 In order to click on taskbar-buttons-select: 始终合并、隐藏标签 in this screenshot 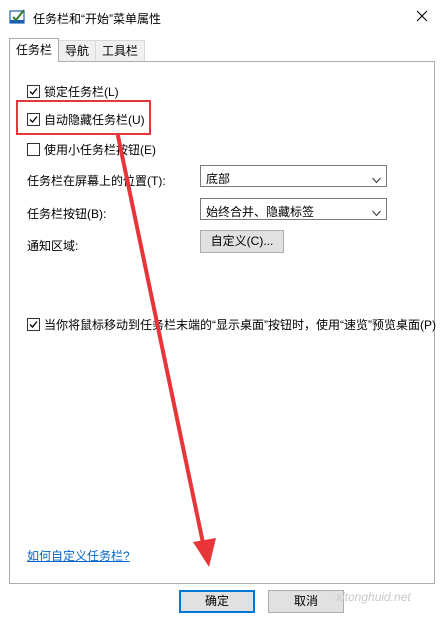, I will do `click(293, 209)`.